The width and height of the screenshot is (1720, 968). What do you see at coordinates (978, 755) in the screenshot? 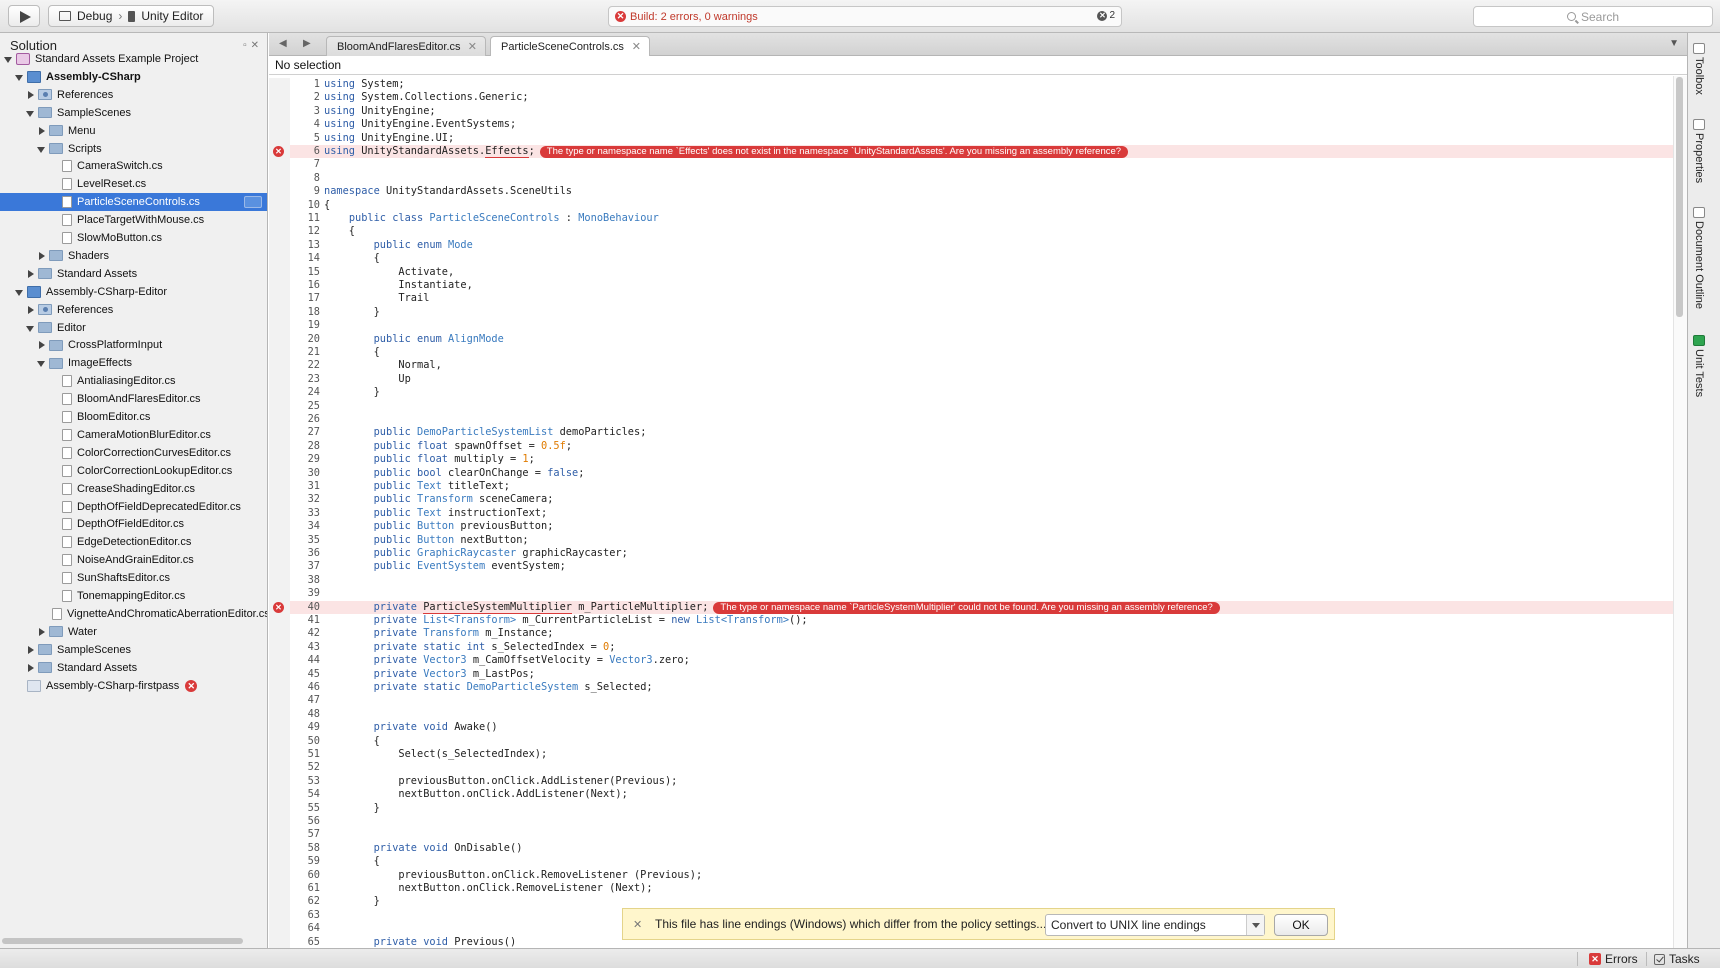
I see `code-line: 51 Select(s_SelectedIndex);` at bounding box center [978, 755].